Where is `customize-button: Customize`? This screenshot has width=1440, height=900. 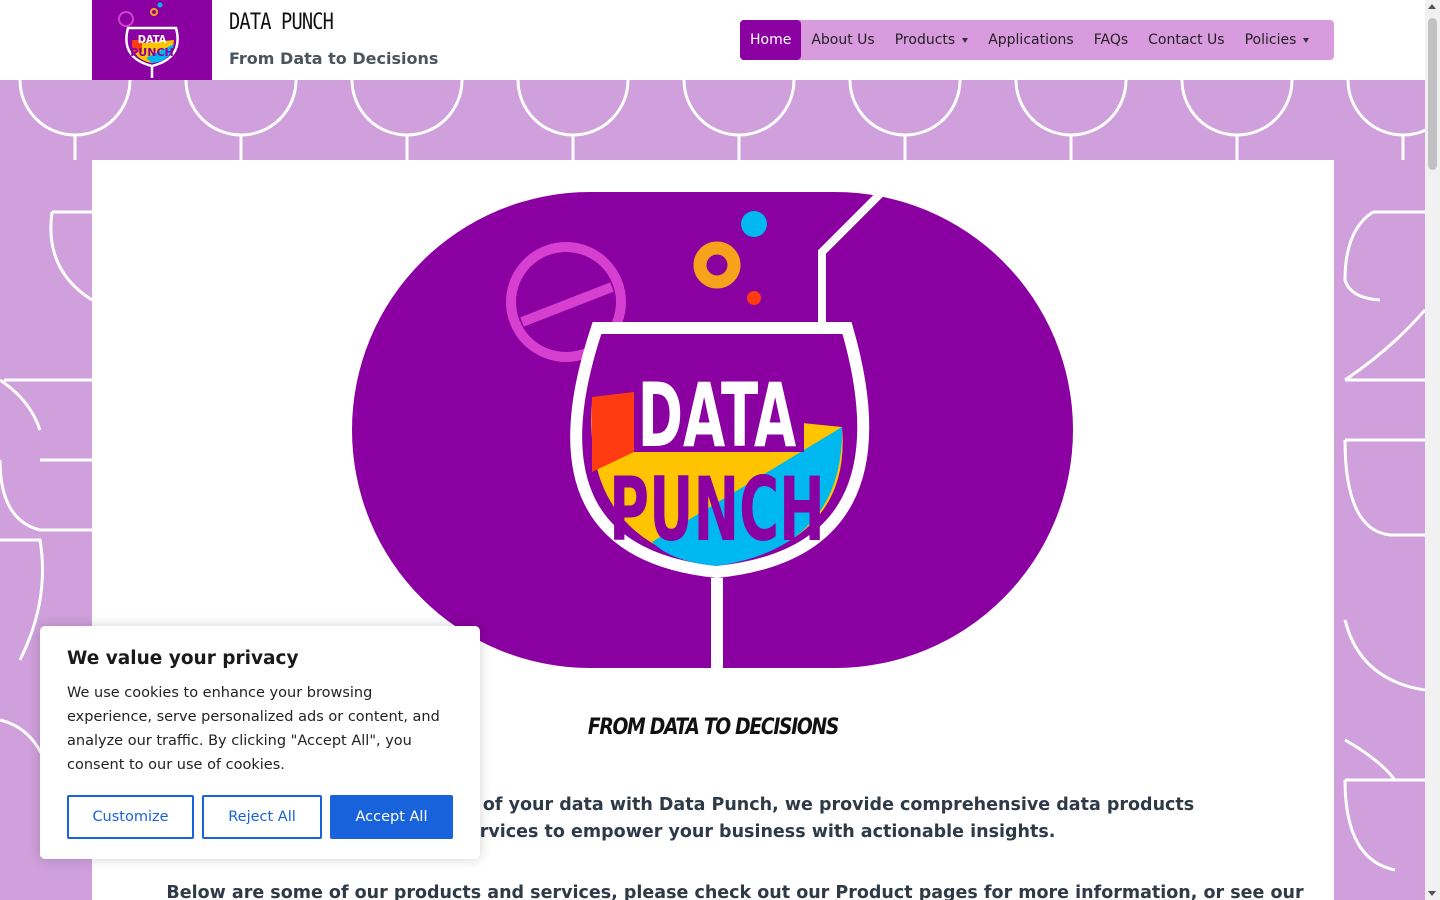
customize-button: Customize is located at coordinates (130, 817).